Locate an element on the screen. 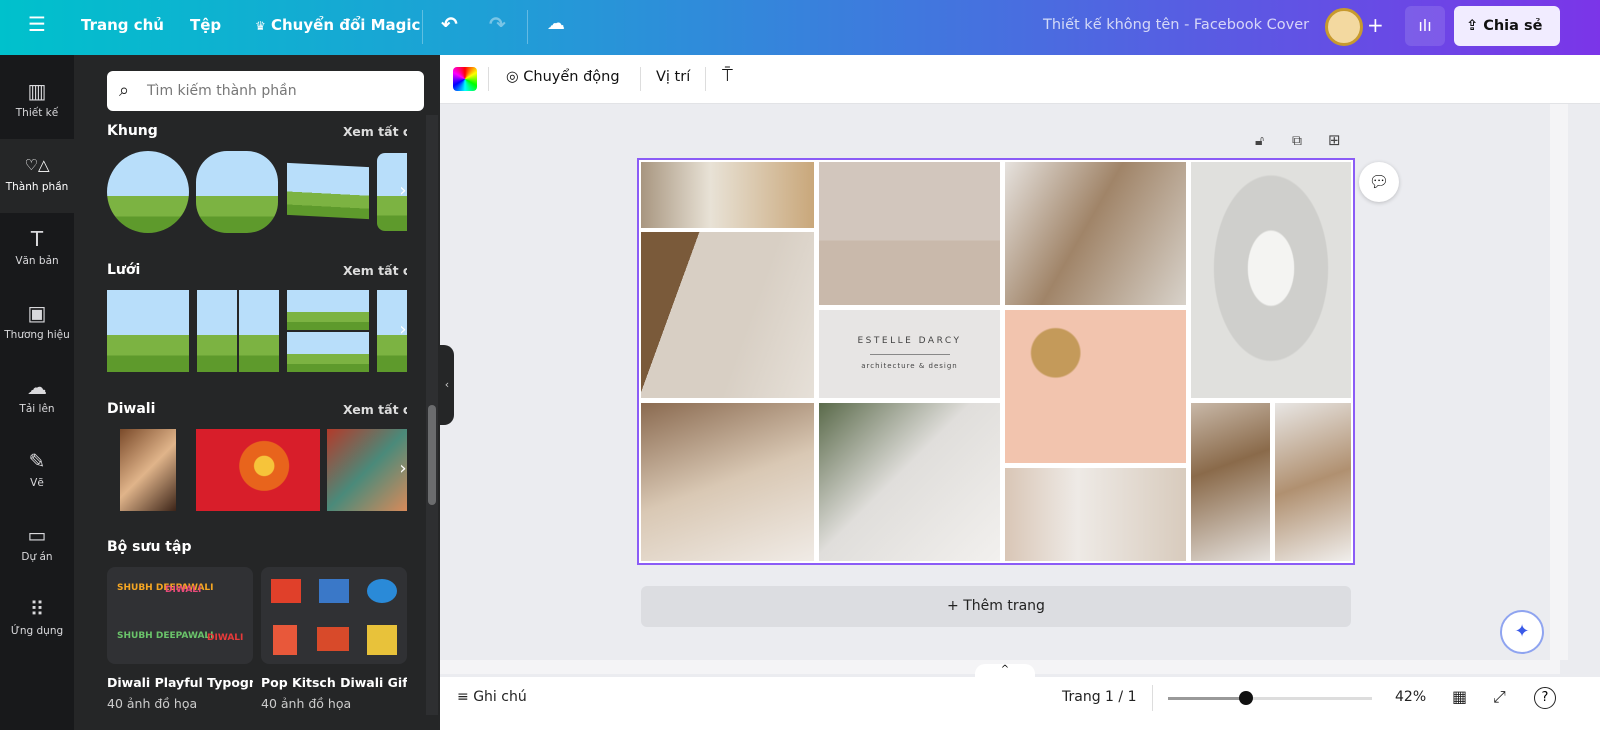  cloud-saved-icon: ☁ is located at coordinates (556, 23).